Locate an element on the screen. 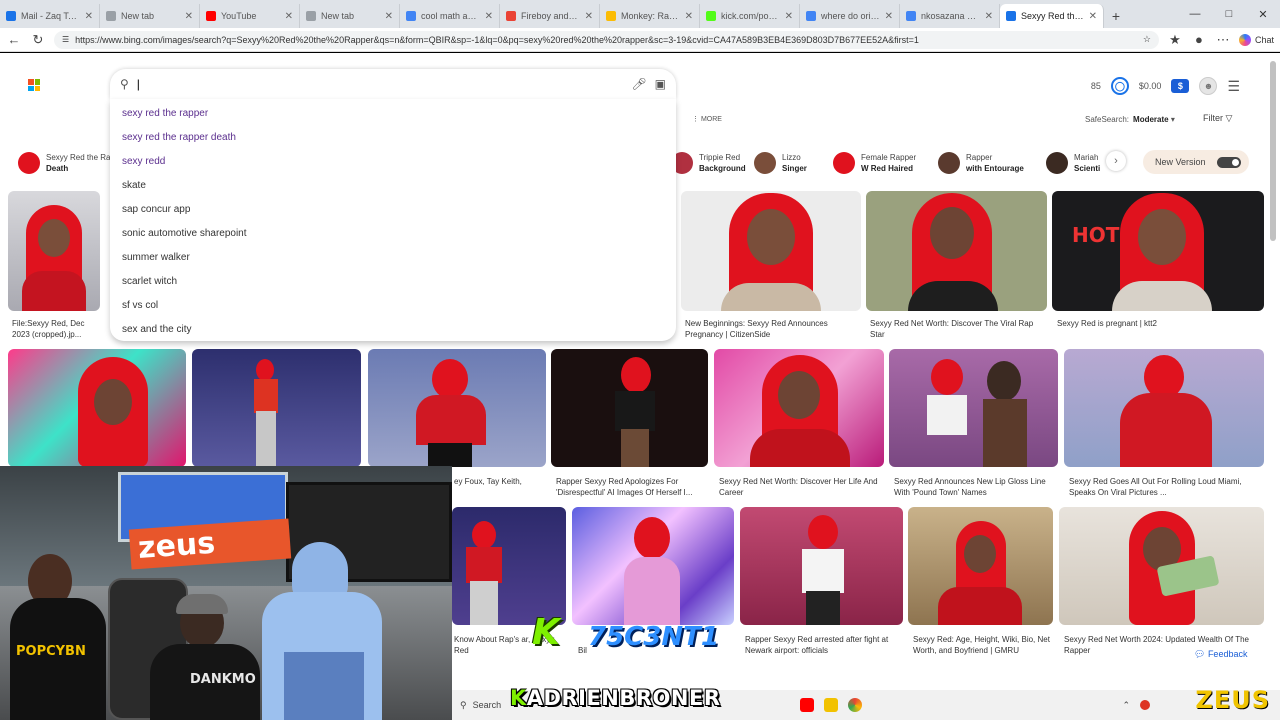  suggestion-item: sex and the city is located at coordinates (393, 329).